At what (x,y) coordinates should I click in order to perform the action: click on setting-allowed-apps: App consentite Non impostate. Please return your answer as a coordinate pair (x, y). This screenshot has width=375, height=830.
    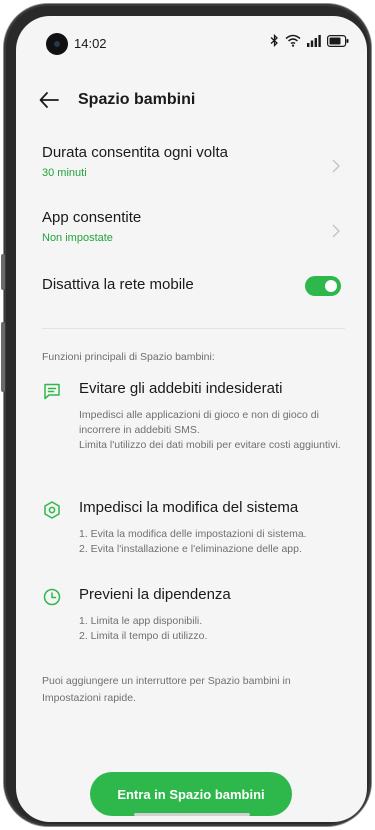
    Looking at the image, I should click on (195, 232).